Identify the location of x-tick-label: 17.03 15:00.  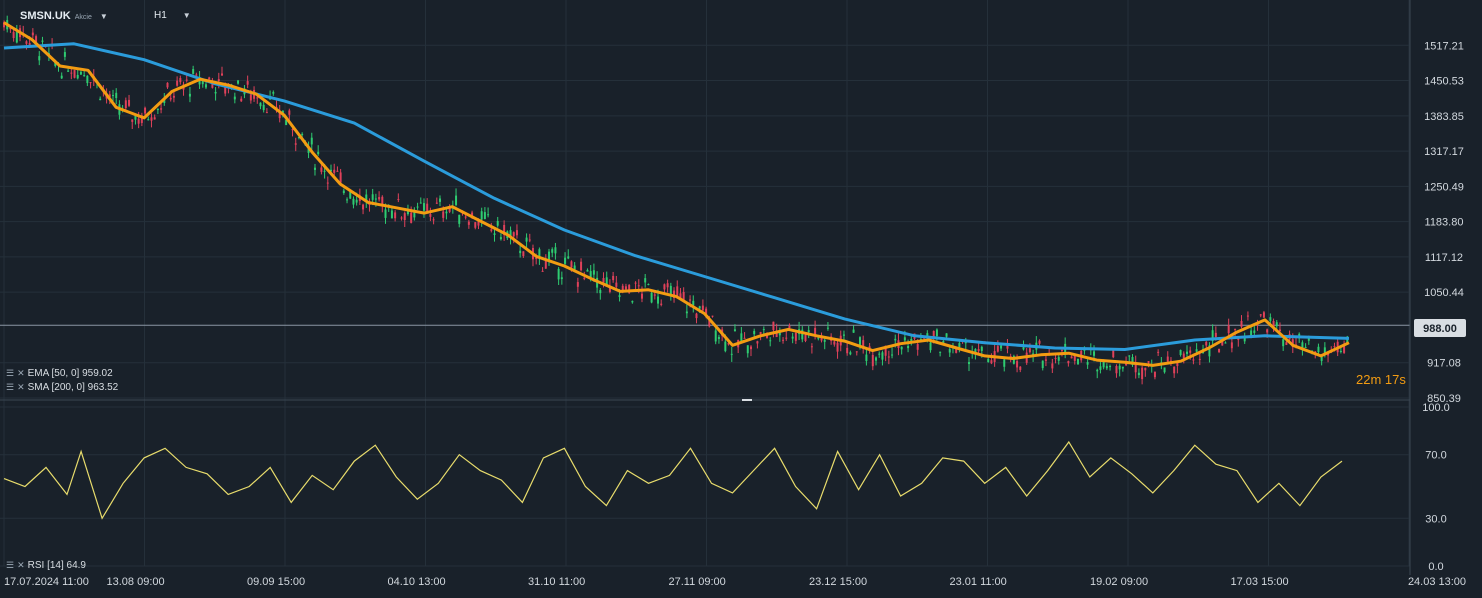
(1260, 582).